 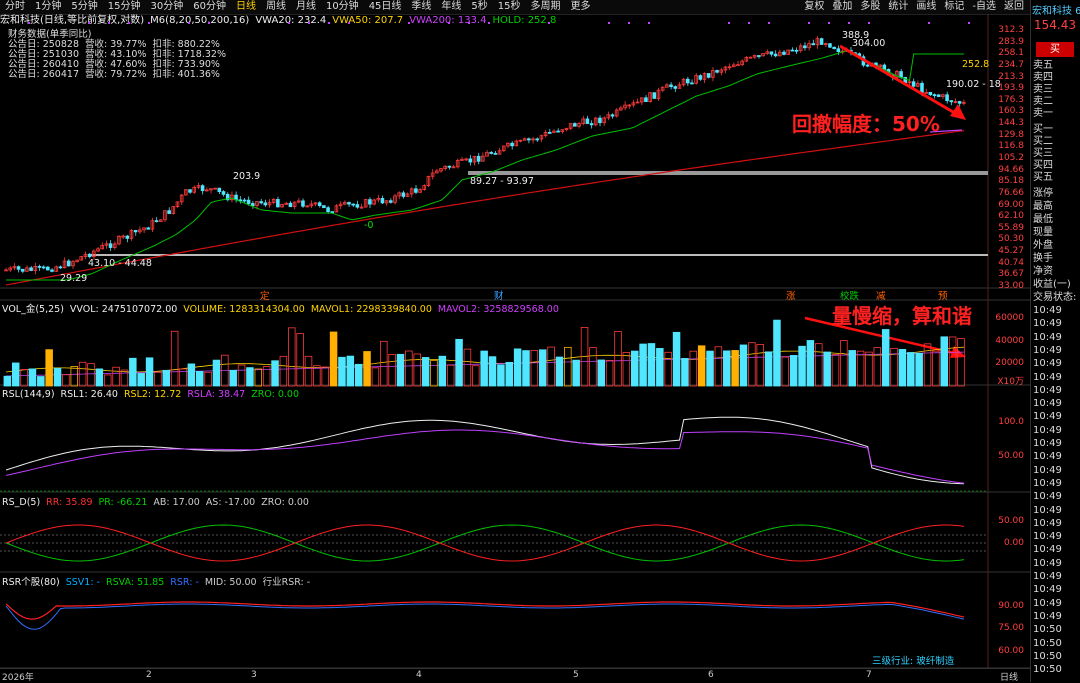 What do you see at coordinates (1043, 194) in the screenshot?
I see `stat-label: 涨停` at bounding box center [1043, 194].